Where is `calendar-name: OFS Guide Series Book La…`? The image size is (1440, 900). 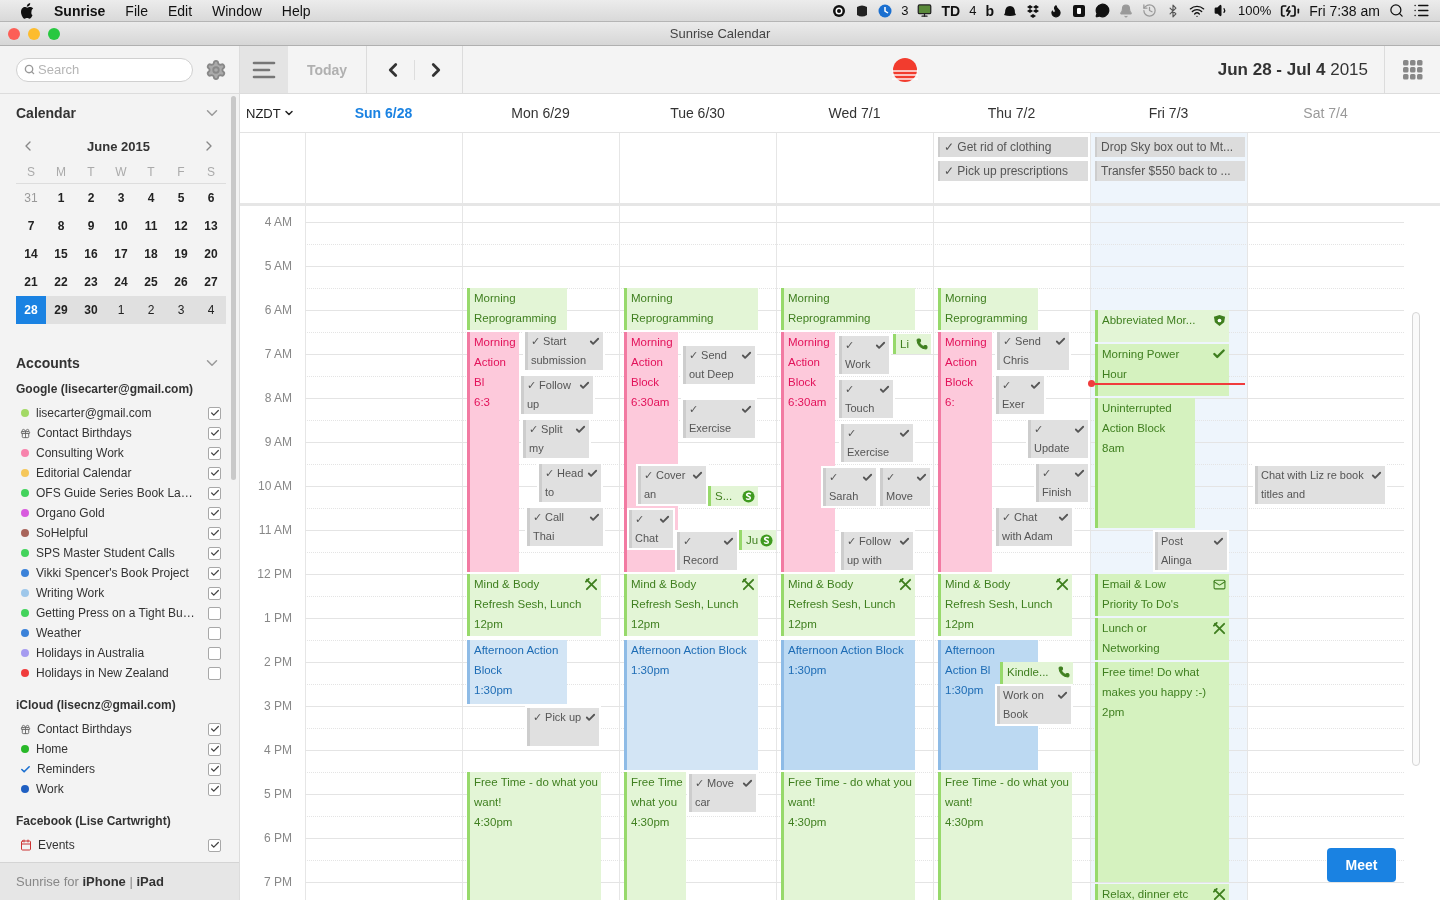 calendar-name: OFS Guide Series Book La… is located at coordinates (119, 493).